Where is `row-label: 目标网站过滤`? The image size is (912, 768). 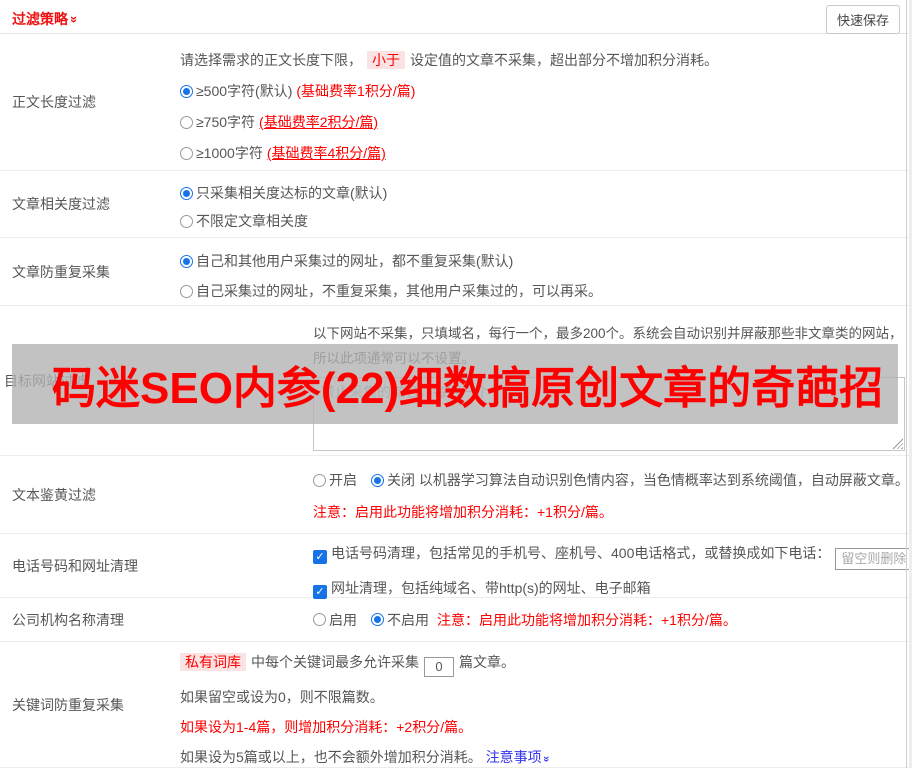 row-label: 目标网站过滤 is located at coordinates (46, 380).